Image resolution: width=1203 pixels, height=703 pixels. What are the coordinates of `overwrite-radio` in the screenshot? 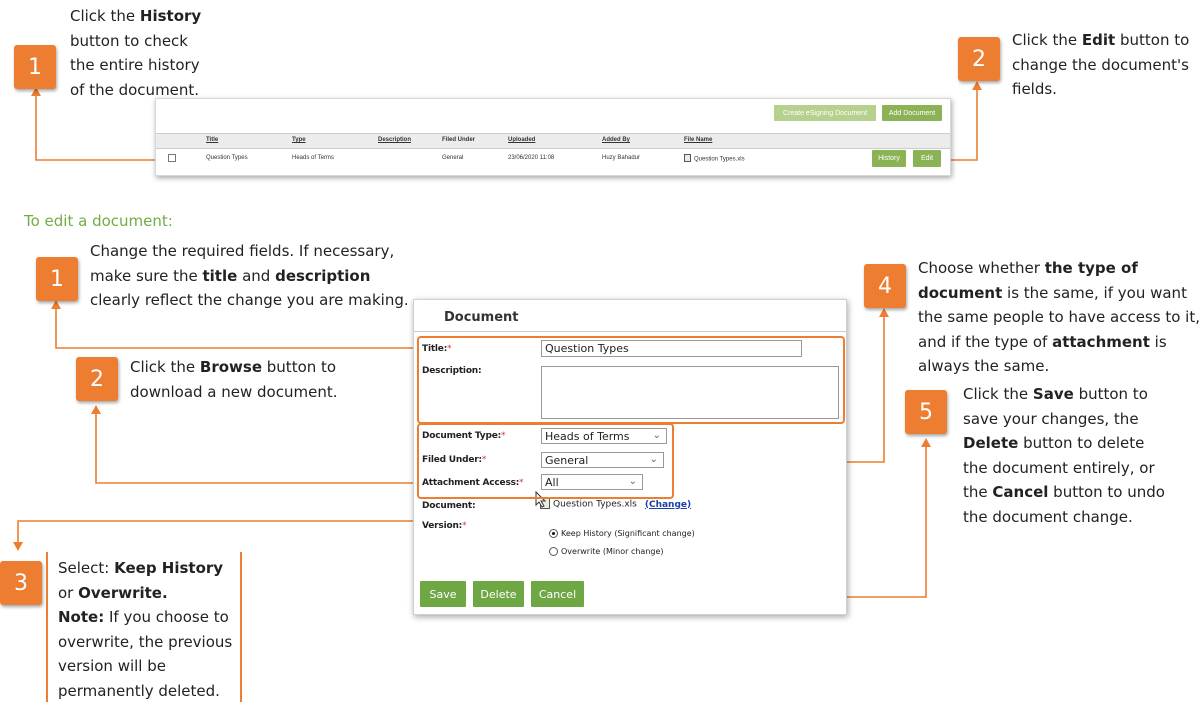 It's located at (553, 551).